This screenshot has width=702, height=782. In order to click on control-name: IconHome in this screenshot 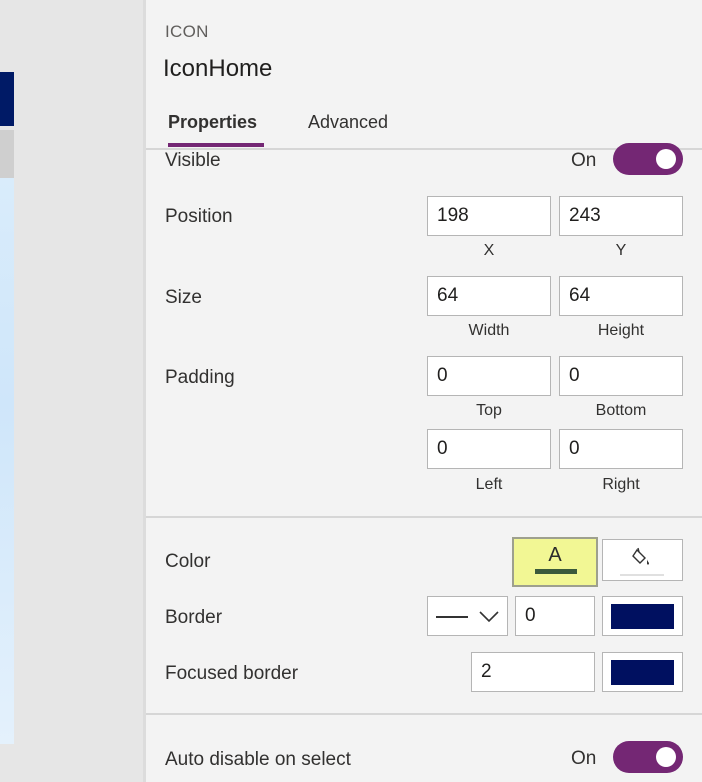, I will do `click(217, 69)`.